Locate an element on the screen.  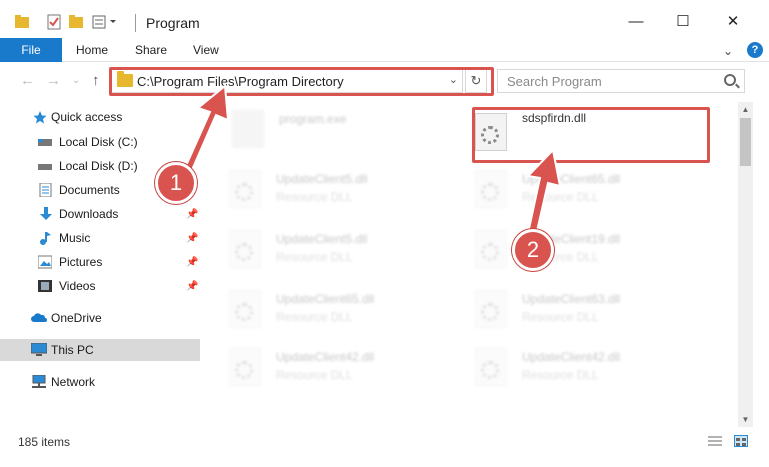
maximize-button: ☐ is located at coordinates (683, 21).